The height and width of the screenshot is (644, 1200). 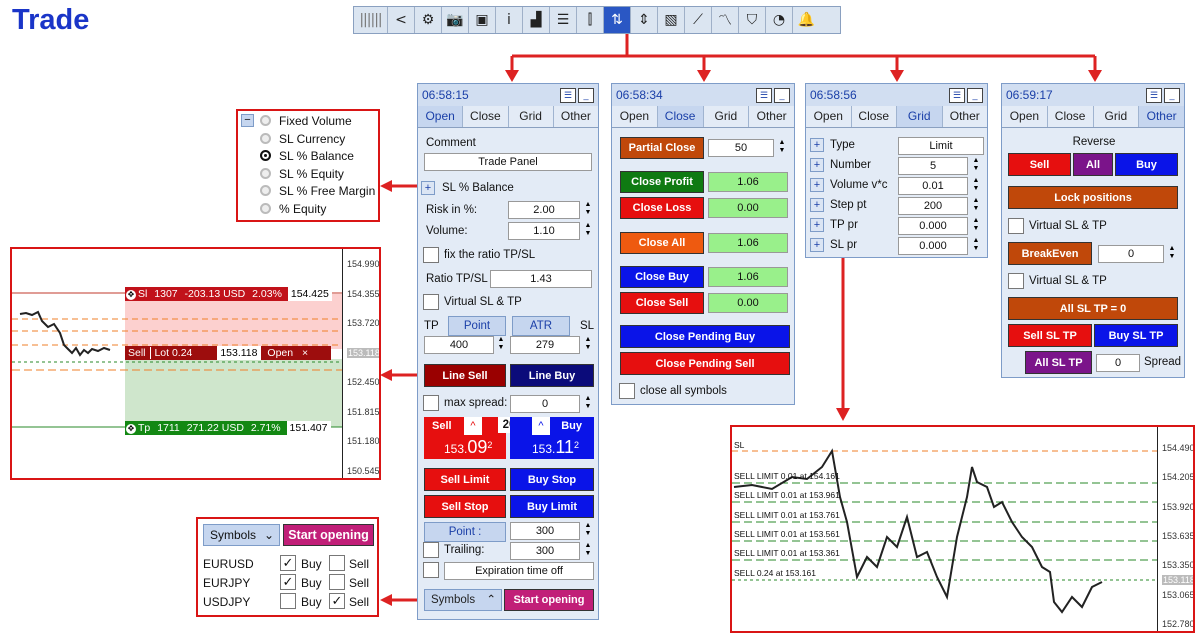 What do you see at coordinates (662, 208) in the screenshot?
I see `close-loss-button: Close Loss` at bounding box center [662, 208].